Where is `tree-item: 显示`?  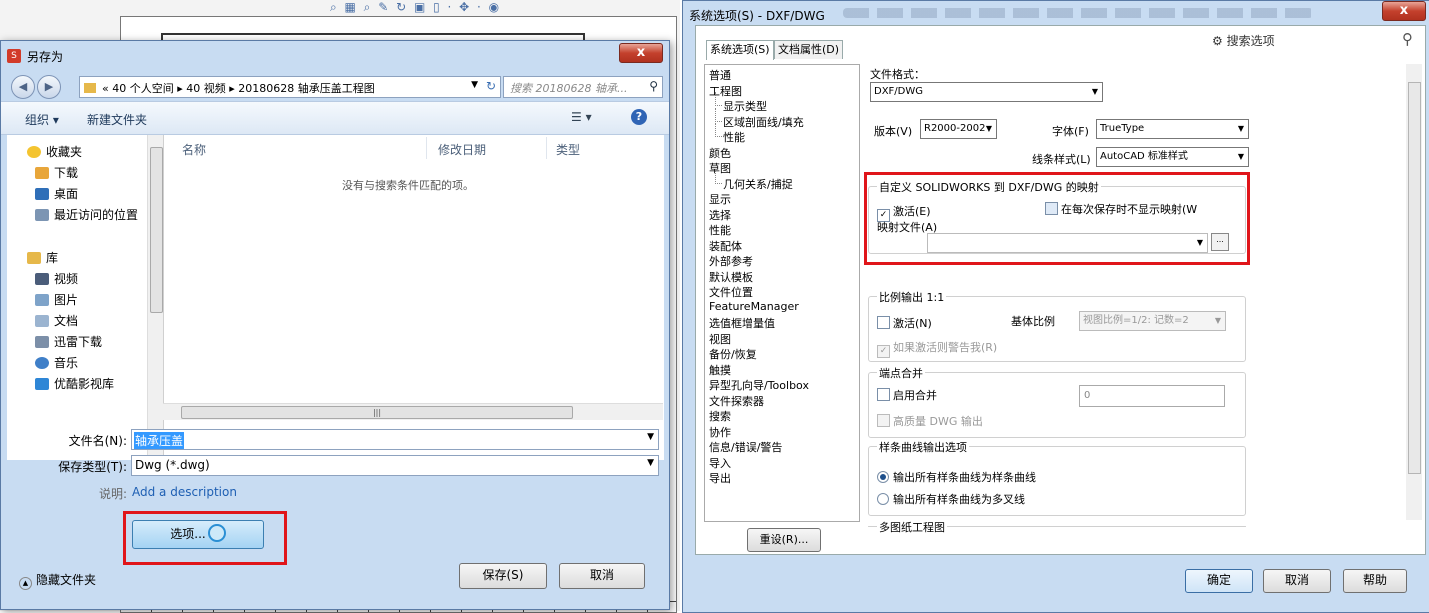 tree-item: 显示 is located at coordinates (720, 199).